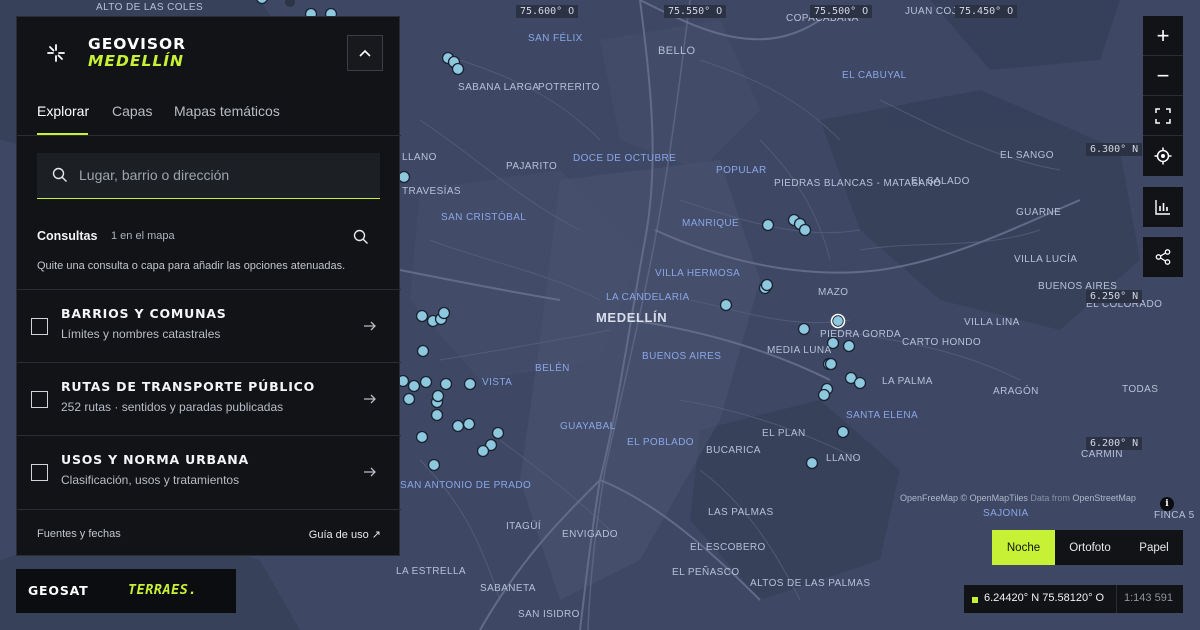  I want to click on share-button, so click(1163, 257).